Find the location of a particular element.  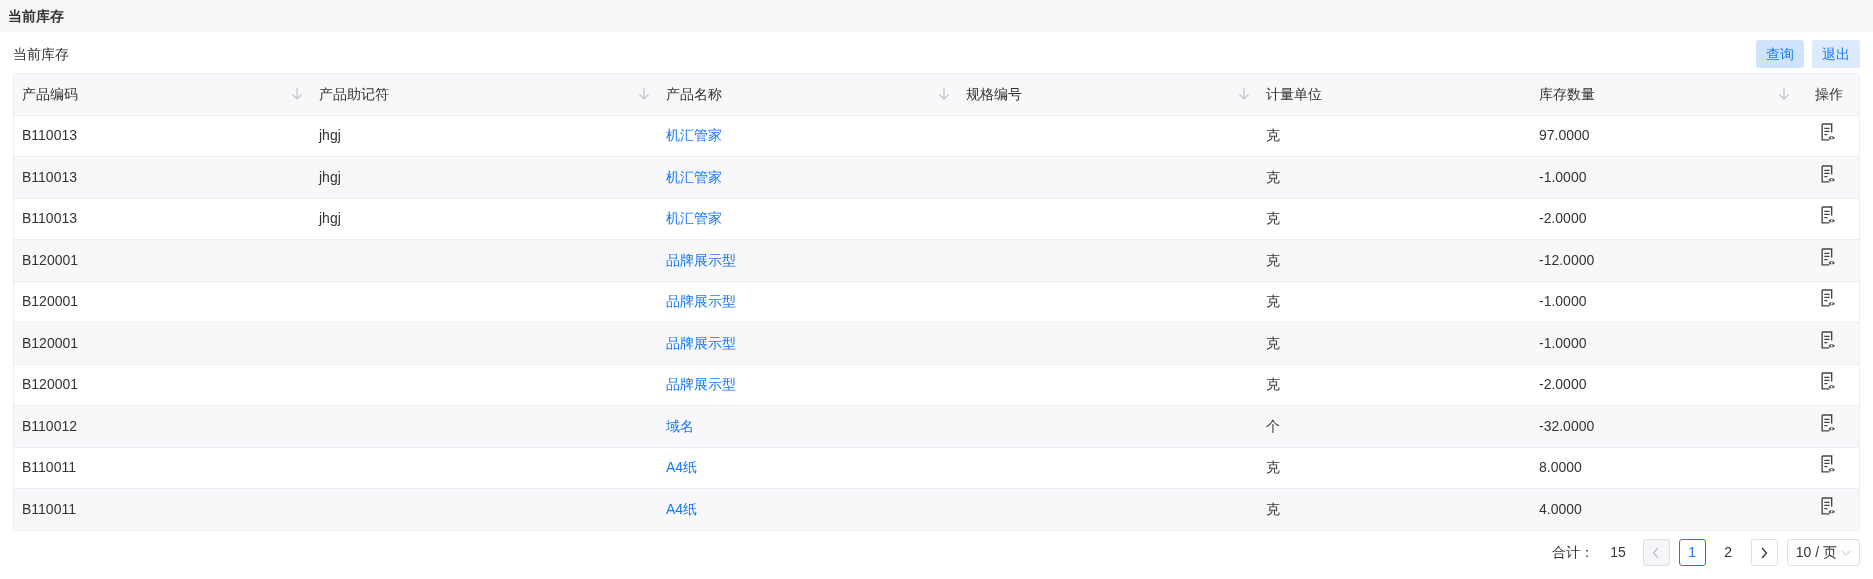

exit-button: 退出 is located at coordinates (1836, 54).